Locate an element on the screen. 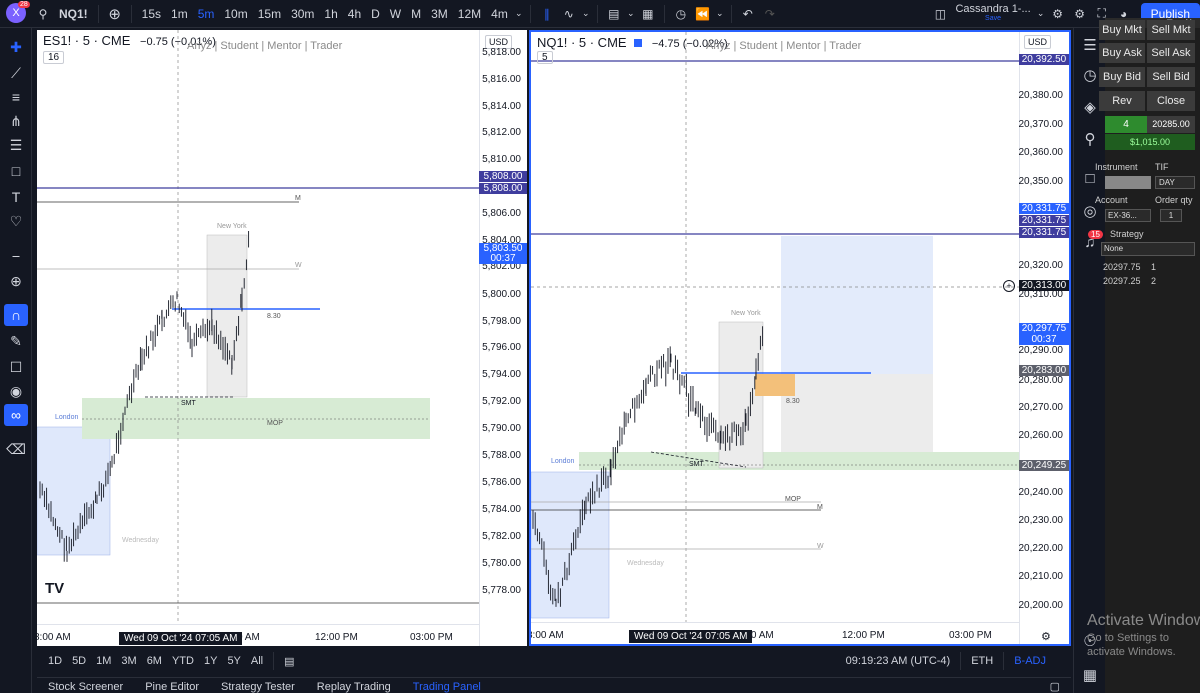  range-1y: 1Y is located at coordinates (210, 661).